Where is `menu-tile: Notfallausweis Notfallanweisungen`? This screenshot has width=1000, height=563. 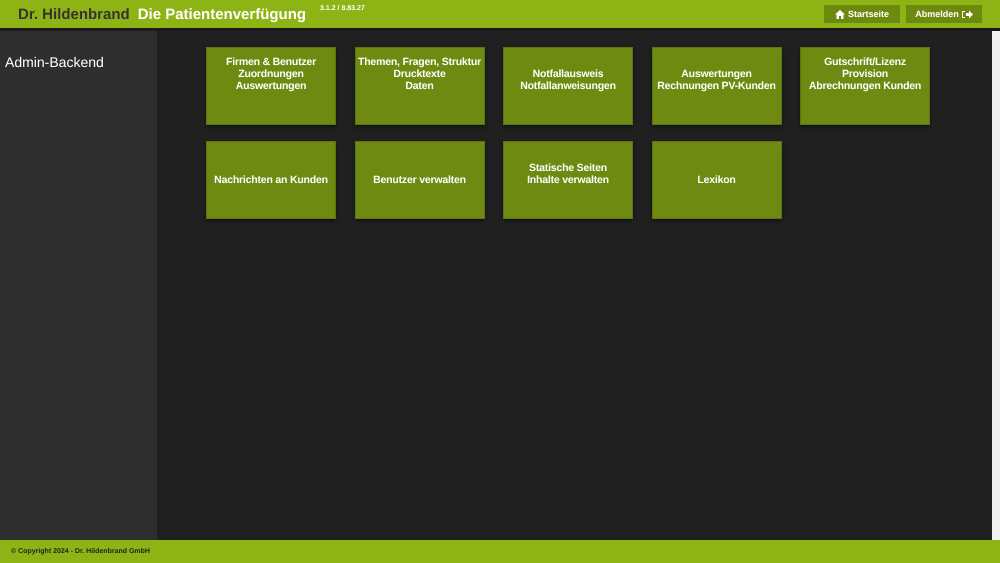 menu-tile: Notfallausweis Notfallanweisungen is located at coordinates (568, 86).